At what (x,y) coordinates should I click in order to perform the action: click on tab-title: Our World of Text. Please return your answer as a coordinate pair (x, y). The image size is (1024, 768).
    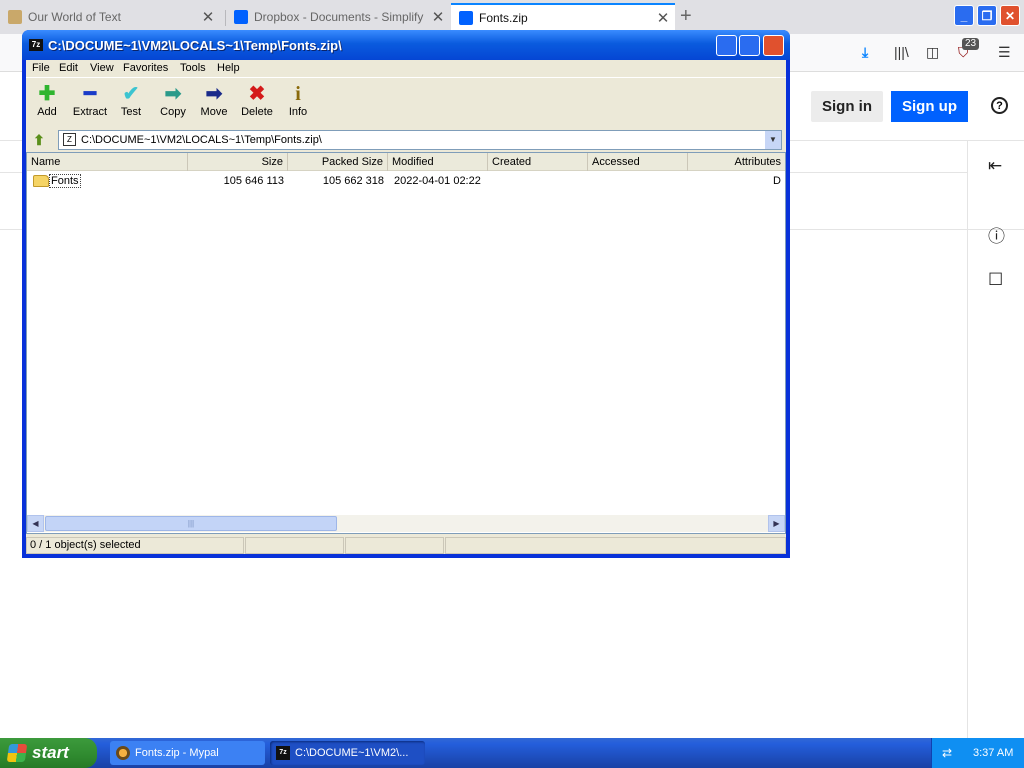
    Looking at the image, I should click on (74, 17).